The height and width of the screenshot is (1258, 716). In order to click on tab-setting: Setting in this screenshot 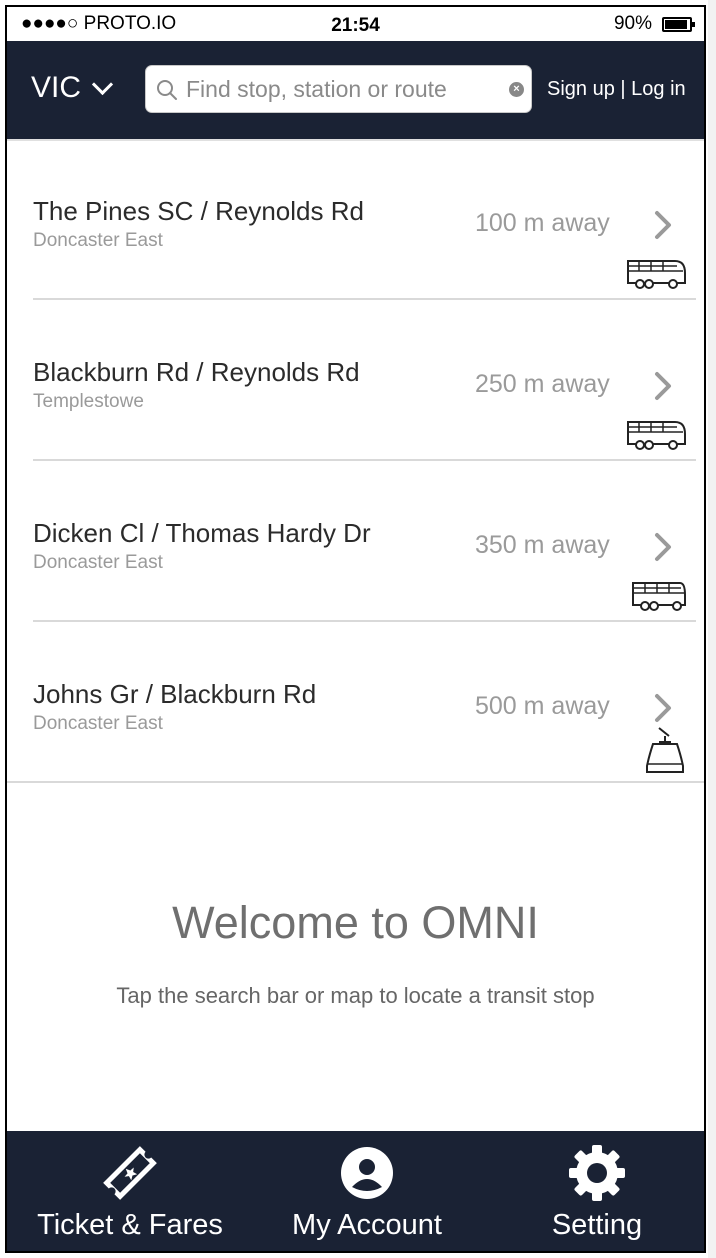, I will do `click(597, 1191)`.